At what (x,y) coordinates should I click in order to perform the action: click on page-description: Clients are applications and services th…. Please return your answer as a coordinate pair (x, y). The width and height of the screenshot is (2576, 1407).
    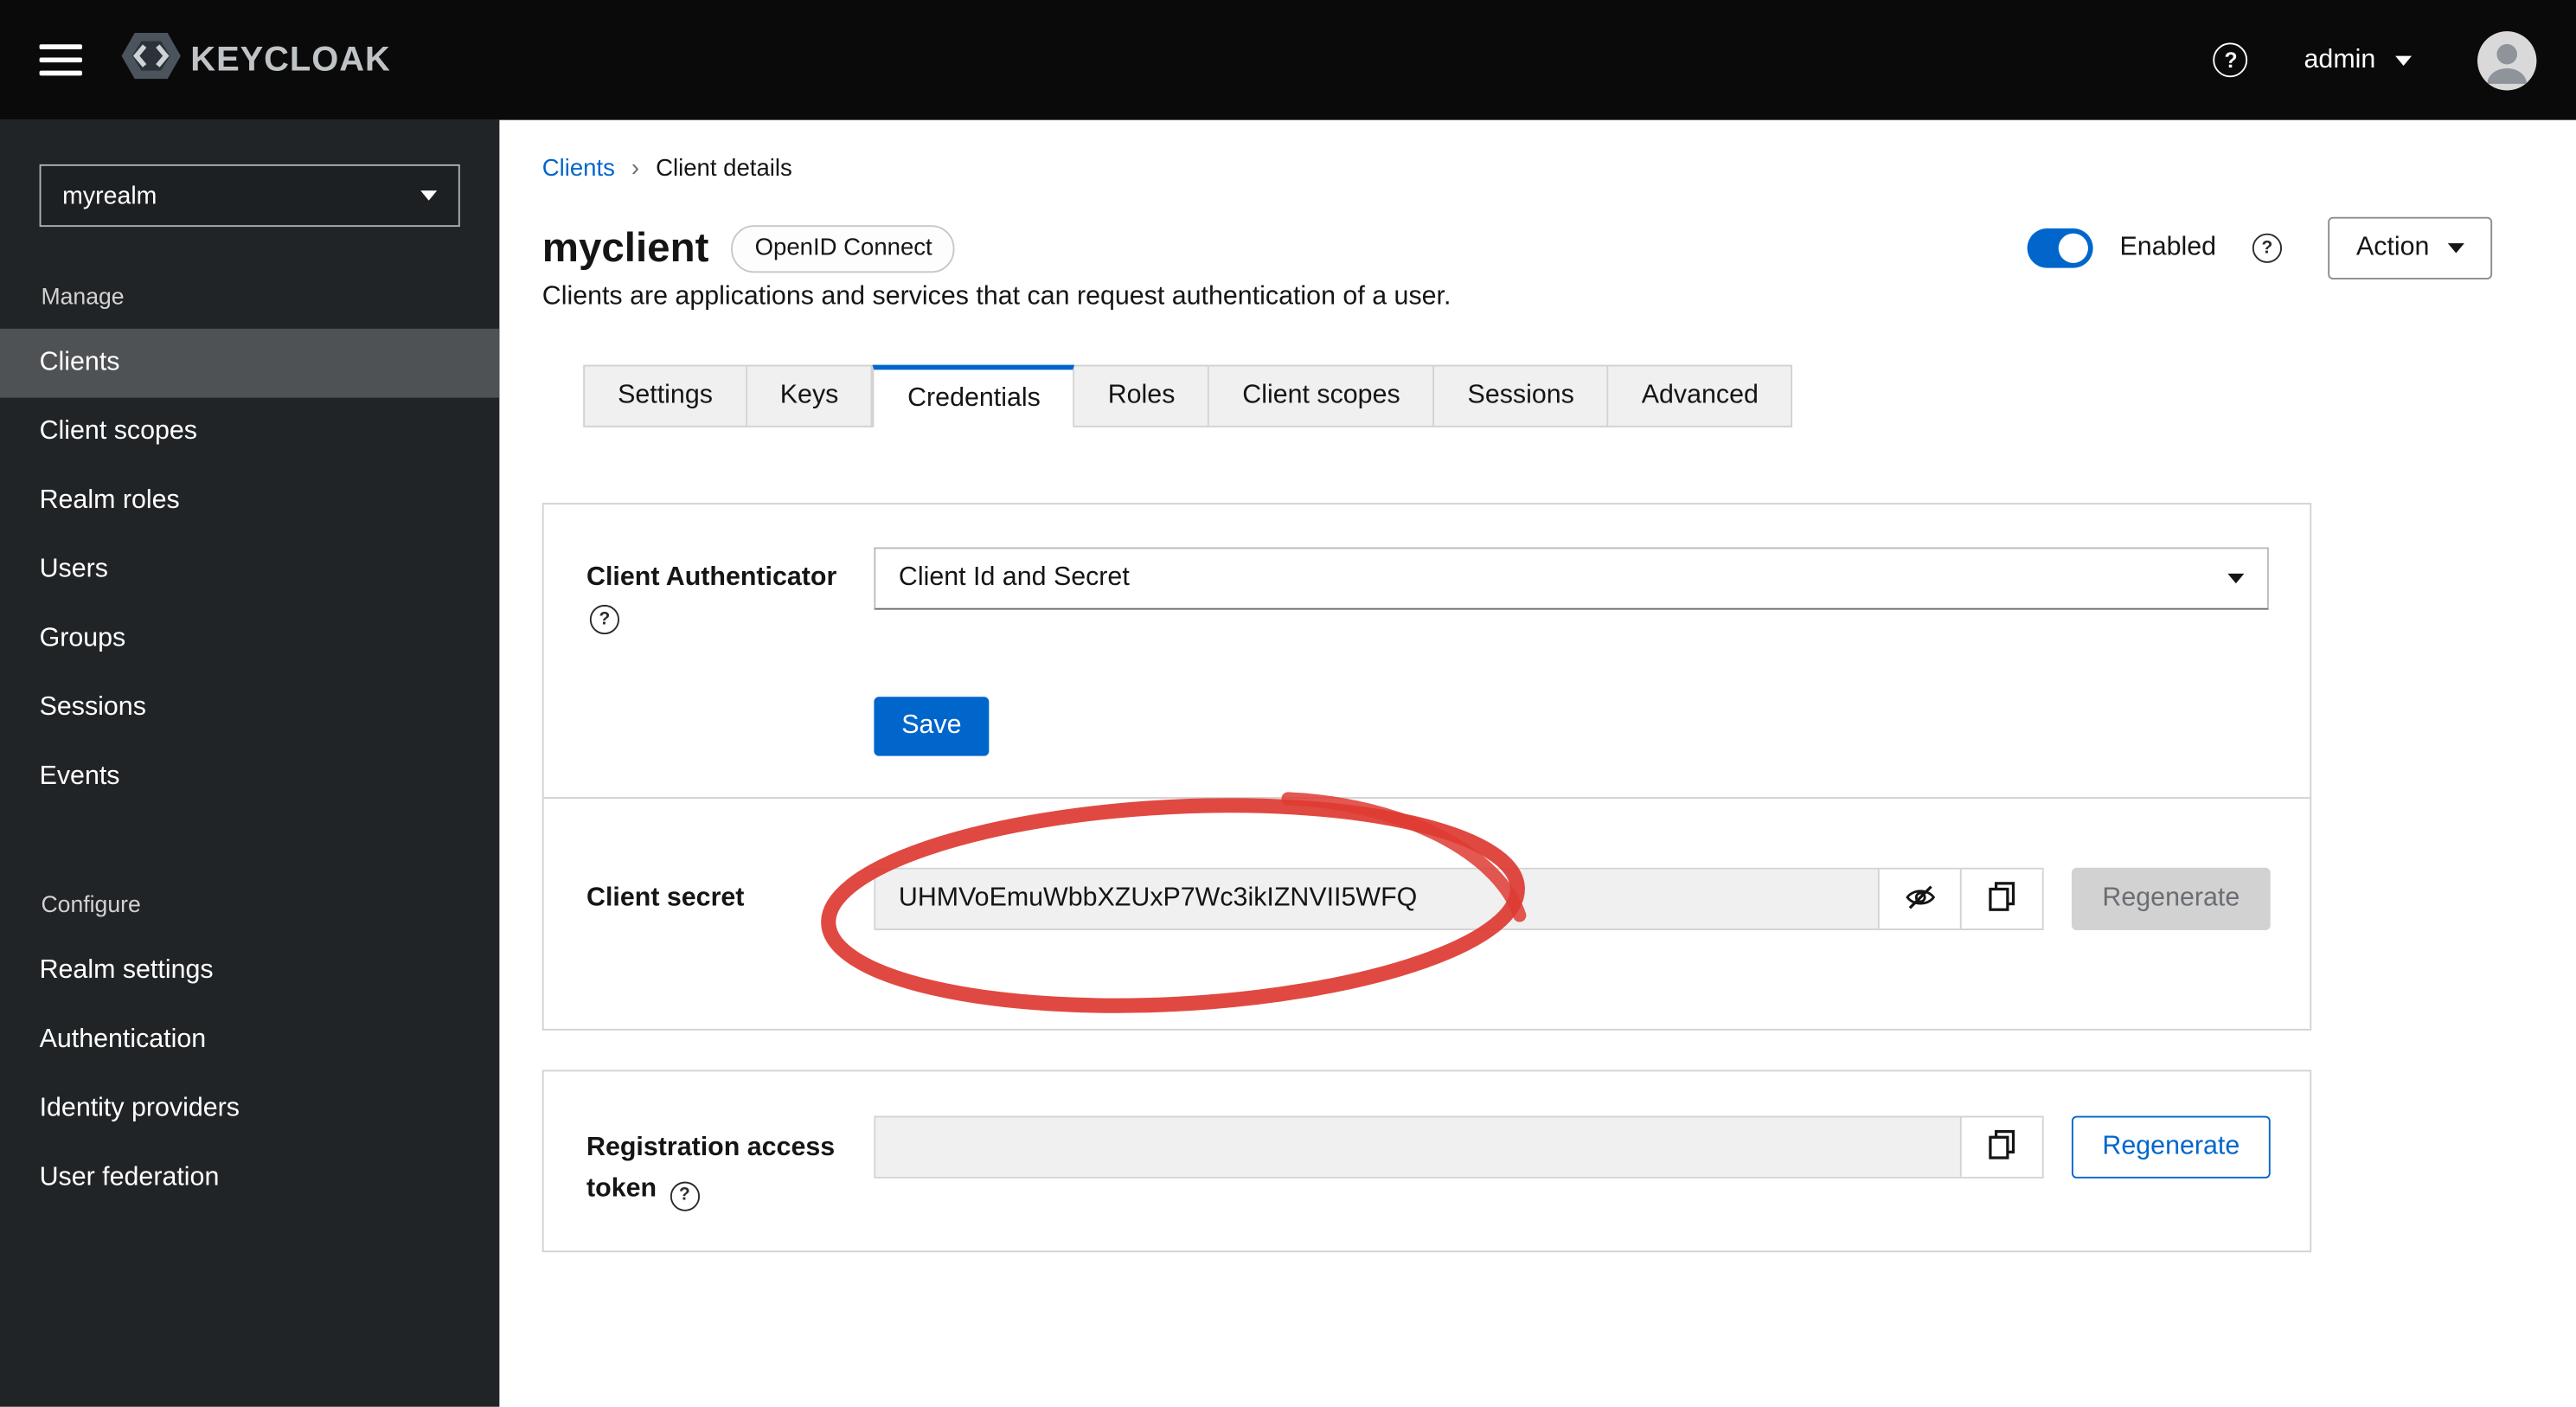
    Looking at the image, I should click on (996, 296).